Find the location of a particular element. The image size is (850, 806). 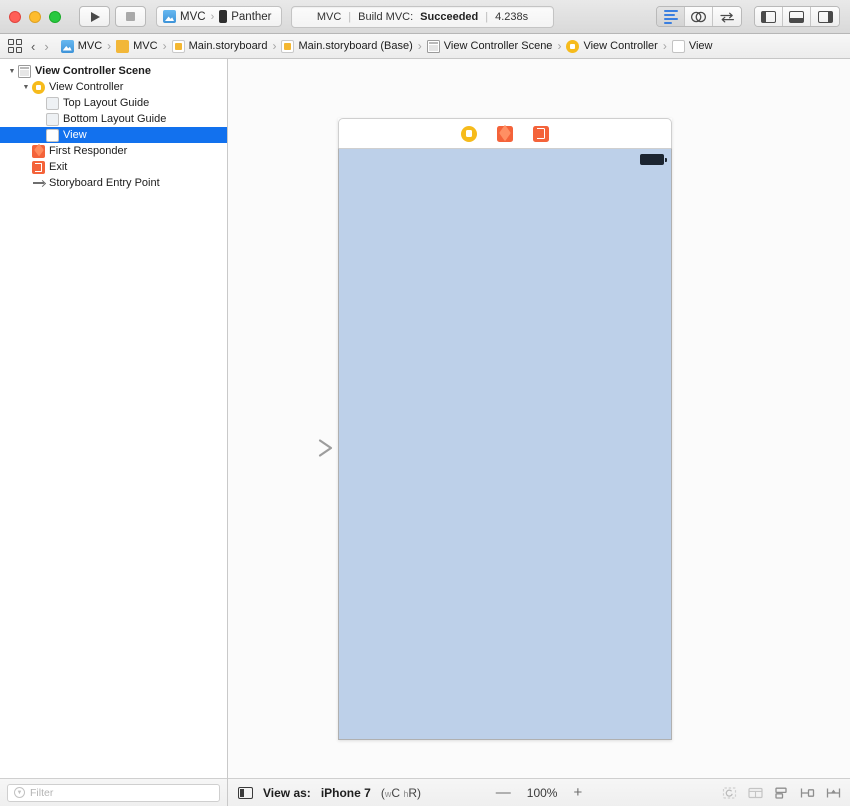

go-forward-button: › is located at coordinates (46, 46).